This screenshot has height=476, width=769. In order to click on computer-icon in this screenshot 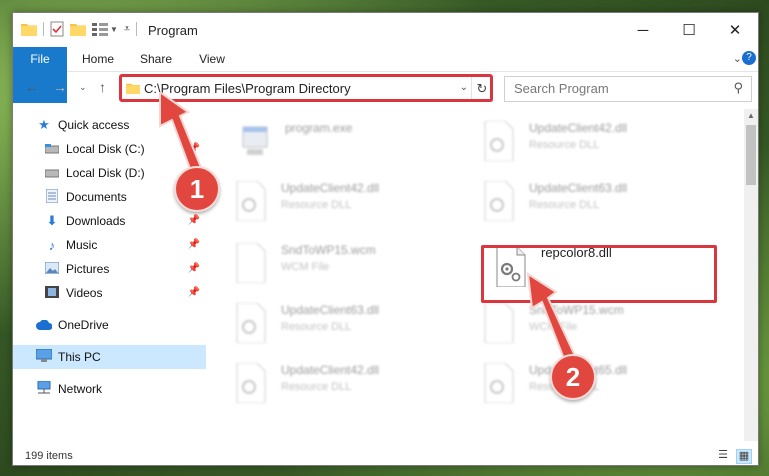, I will do `click(44, 356)`.